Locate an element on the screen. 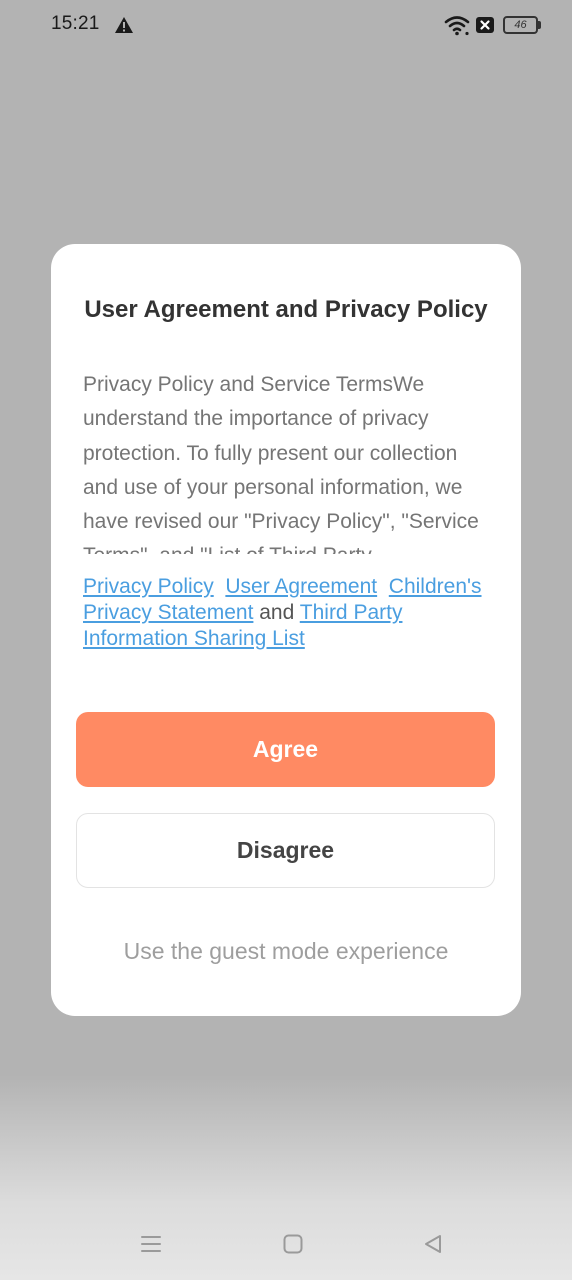 The height and width of the screenshot is (1280, 572). privacy-policy-link: Privacy Policy is located at coordinates (148, 586).